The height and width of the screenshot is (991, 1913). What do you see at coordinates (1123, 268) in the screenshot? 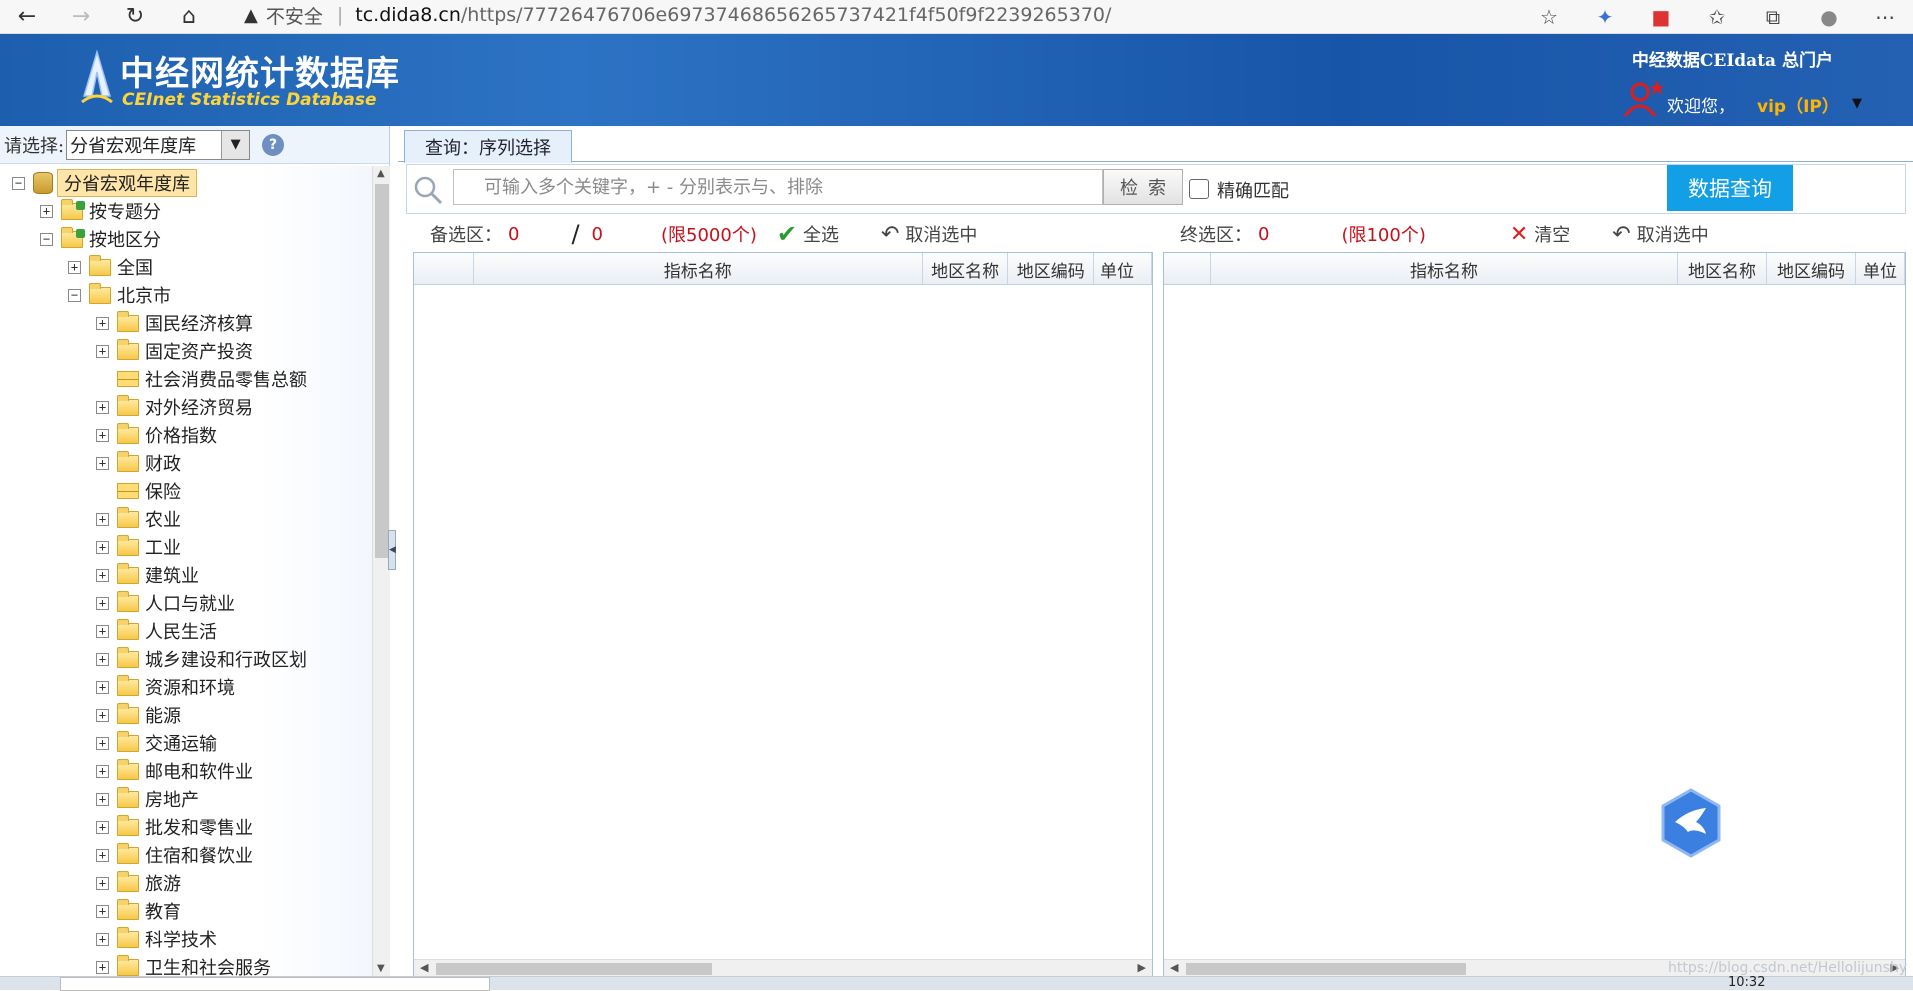
I see `candidate-col-unit: 单位` at bounding box center [1123, 268].